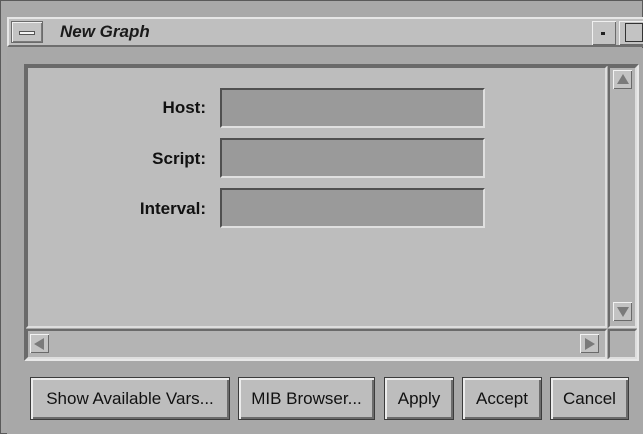 The width and height of the screenshot is (643, 434). What do you see at coordinates (419, 398) in the screenshot?
I see `apply-button: Apply` at bounding box center [419, 398].